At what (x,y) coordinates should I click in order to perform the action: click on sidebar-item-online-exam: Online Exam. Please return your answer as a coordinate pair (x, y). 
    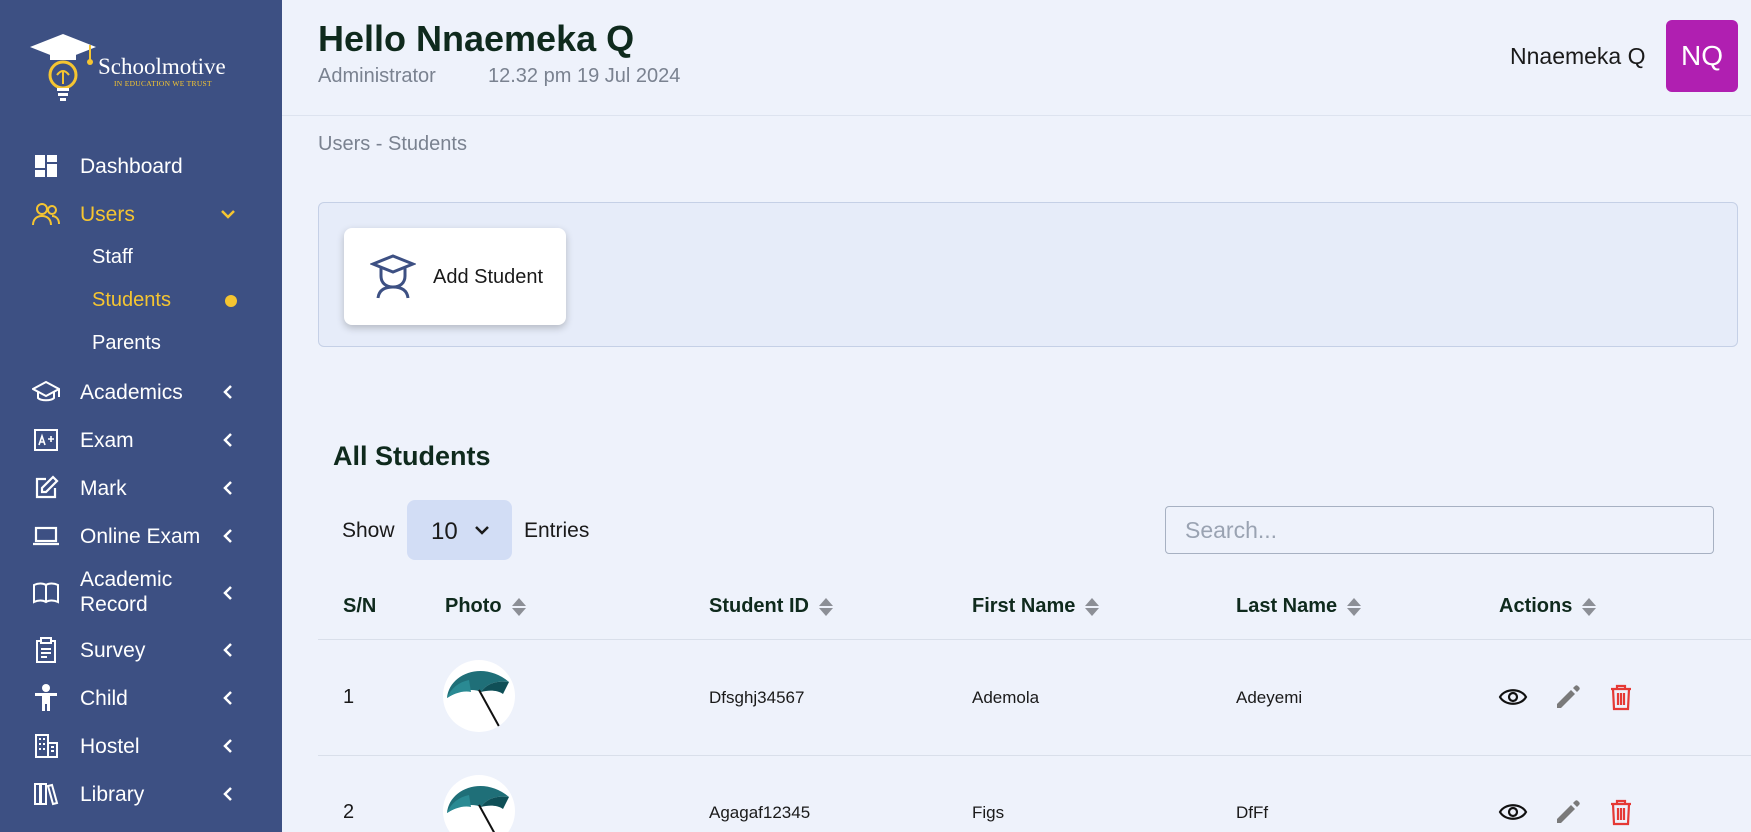
    Looking at the image, I should click on (141, 536).